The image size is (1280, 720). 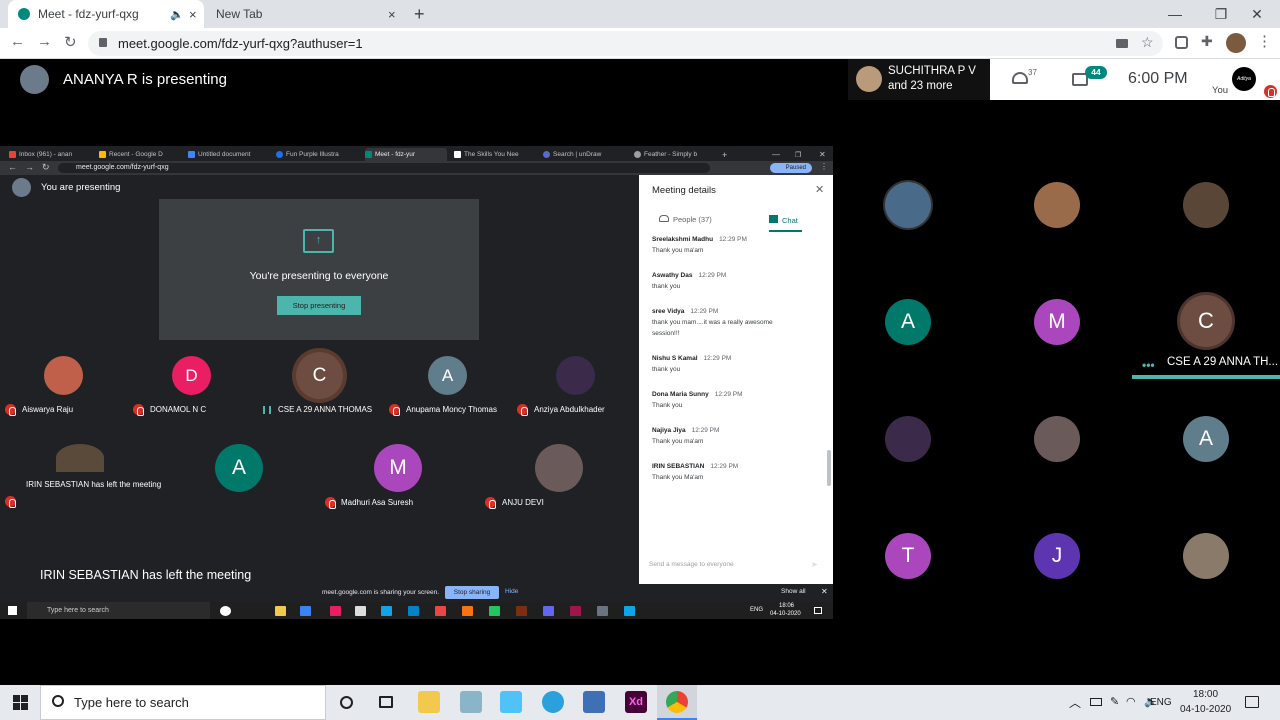 What do you see at coordinates (757, 610) in the screenshot?
I see `shared-tray-lang: ENG` at bounding box center [757, 610].